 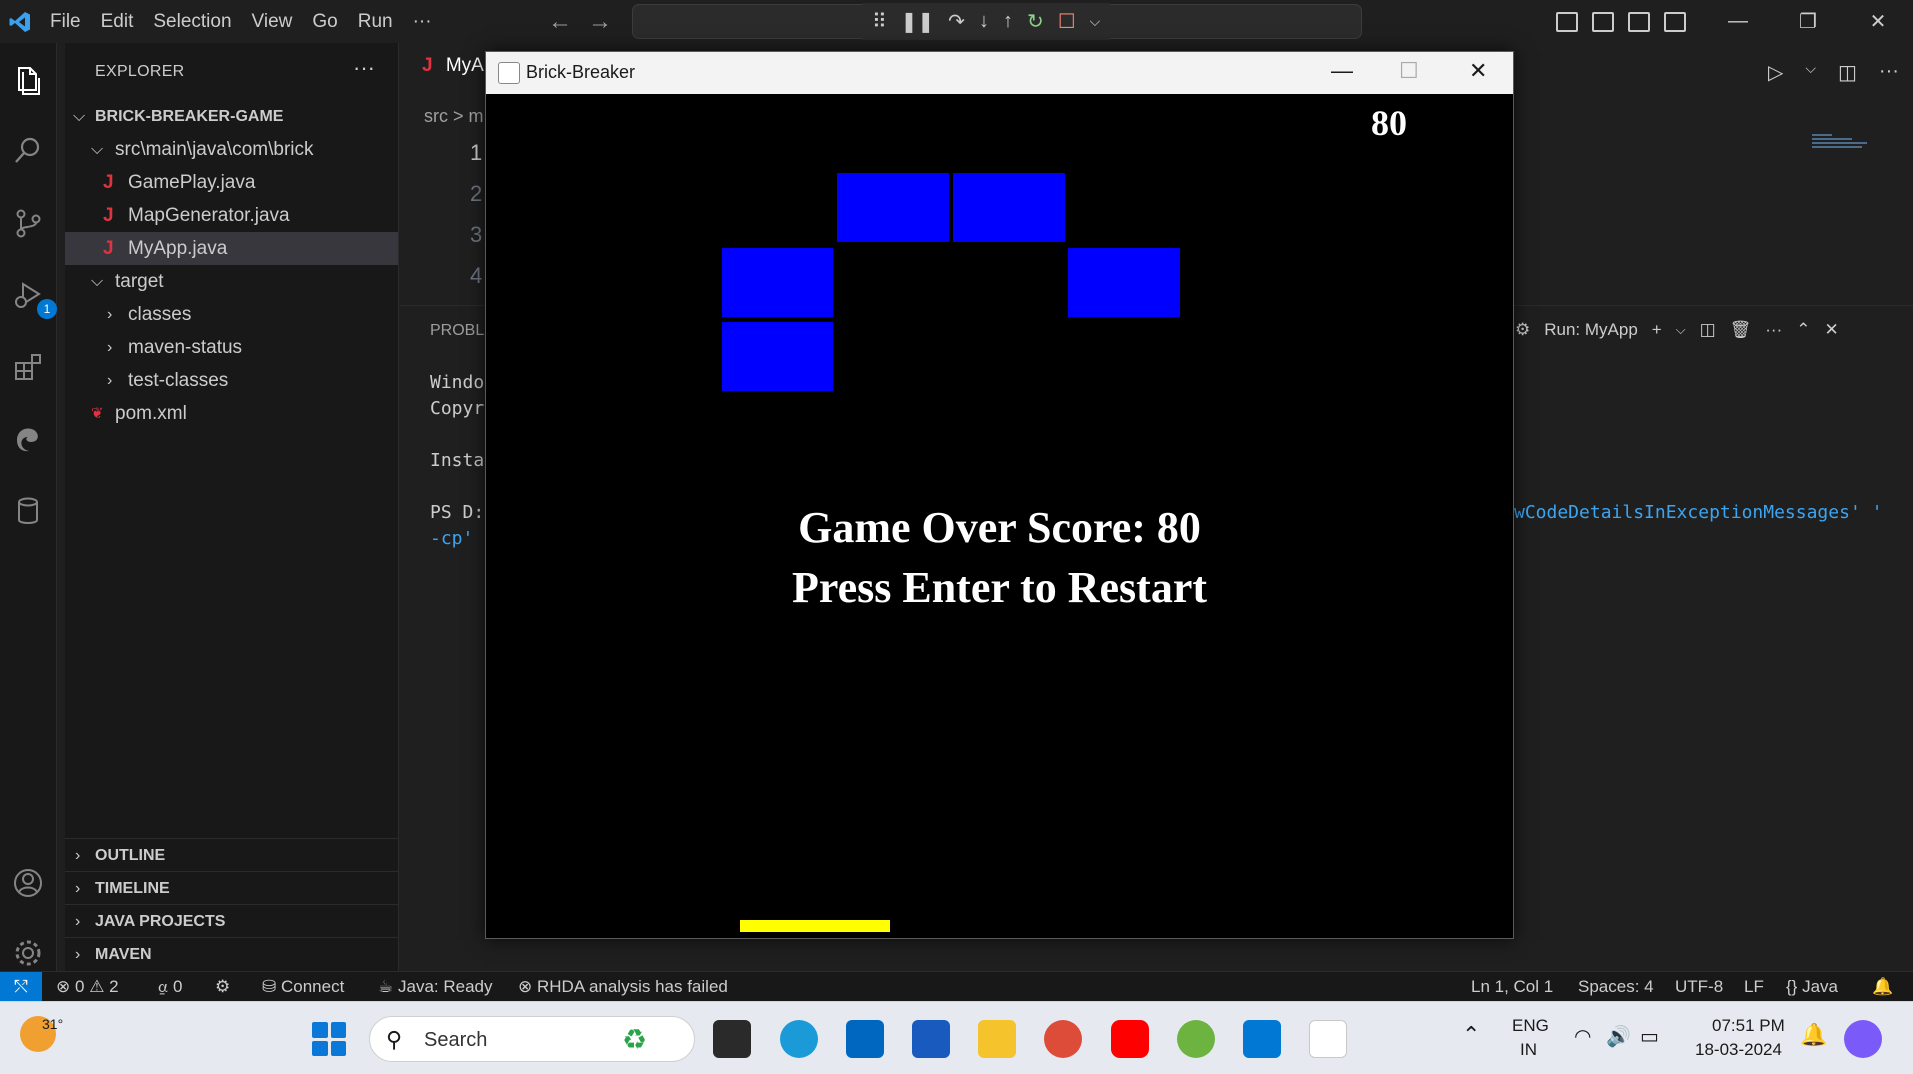 I want to click on language-top: ENG, so click(x=1530, y=1026).